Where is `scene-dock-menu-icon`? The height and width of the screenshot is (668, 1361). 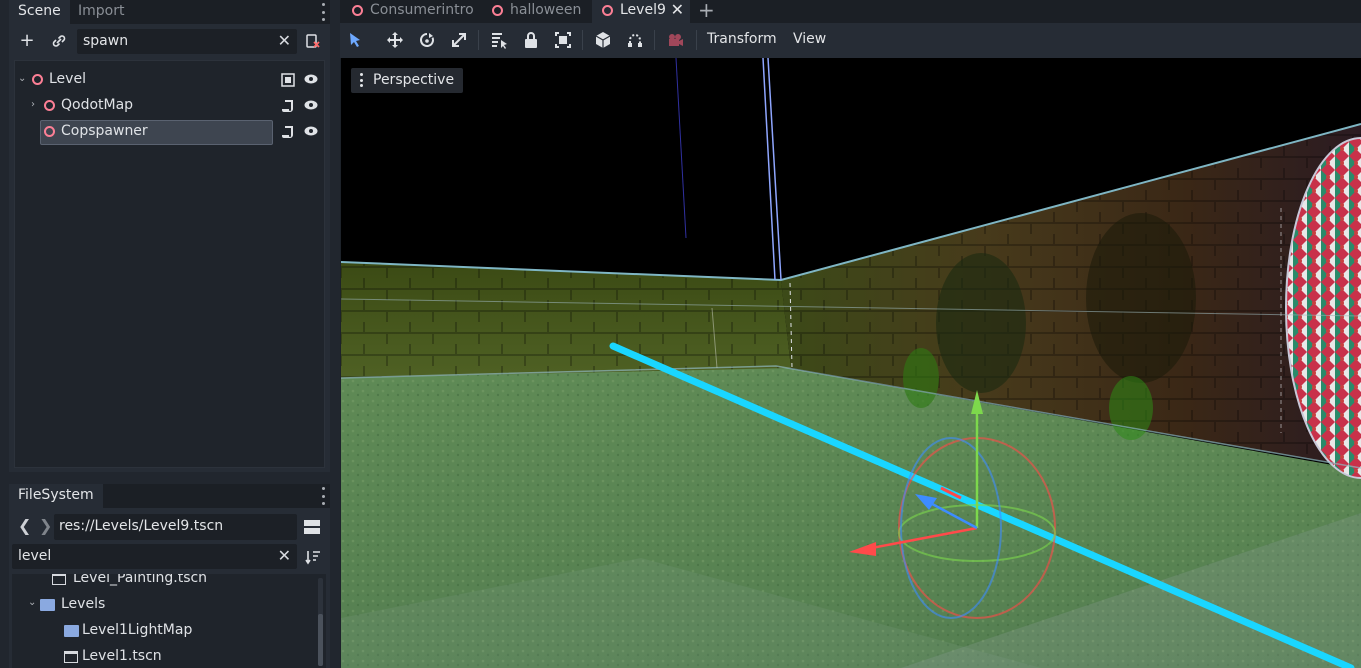 scene-dock-menu-icon is located at coordinates (323, 12).